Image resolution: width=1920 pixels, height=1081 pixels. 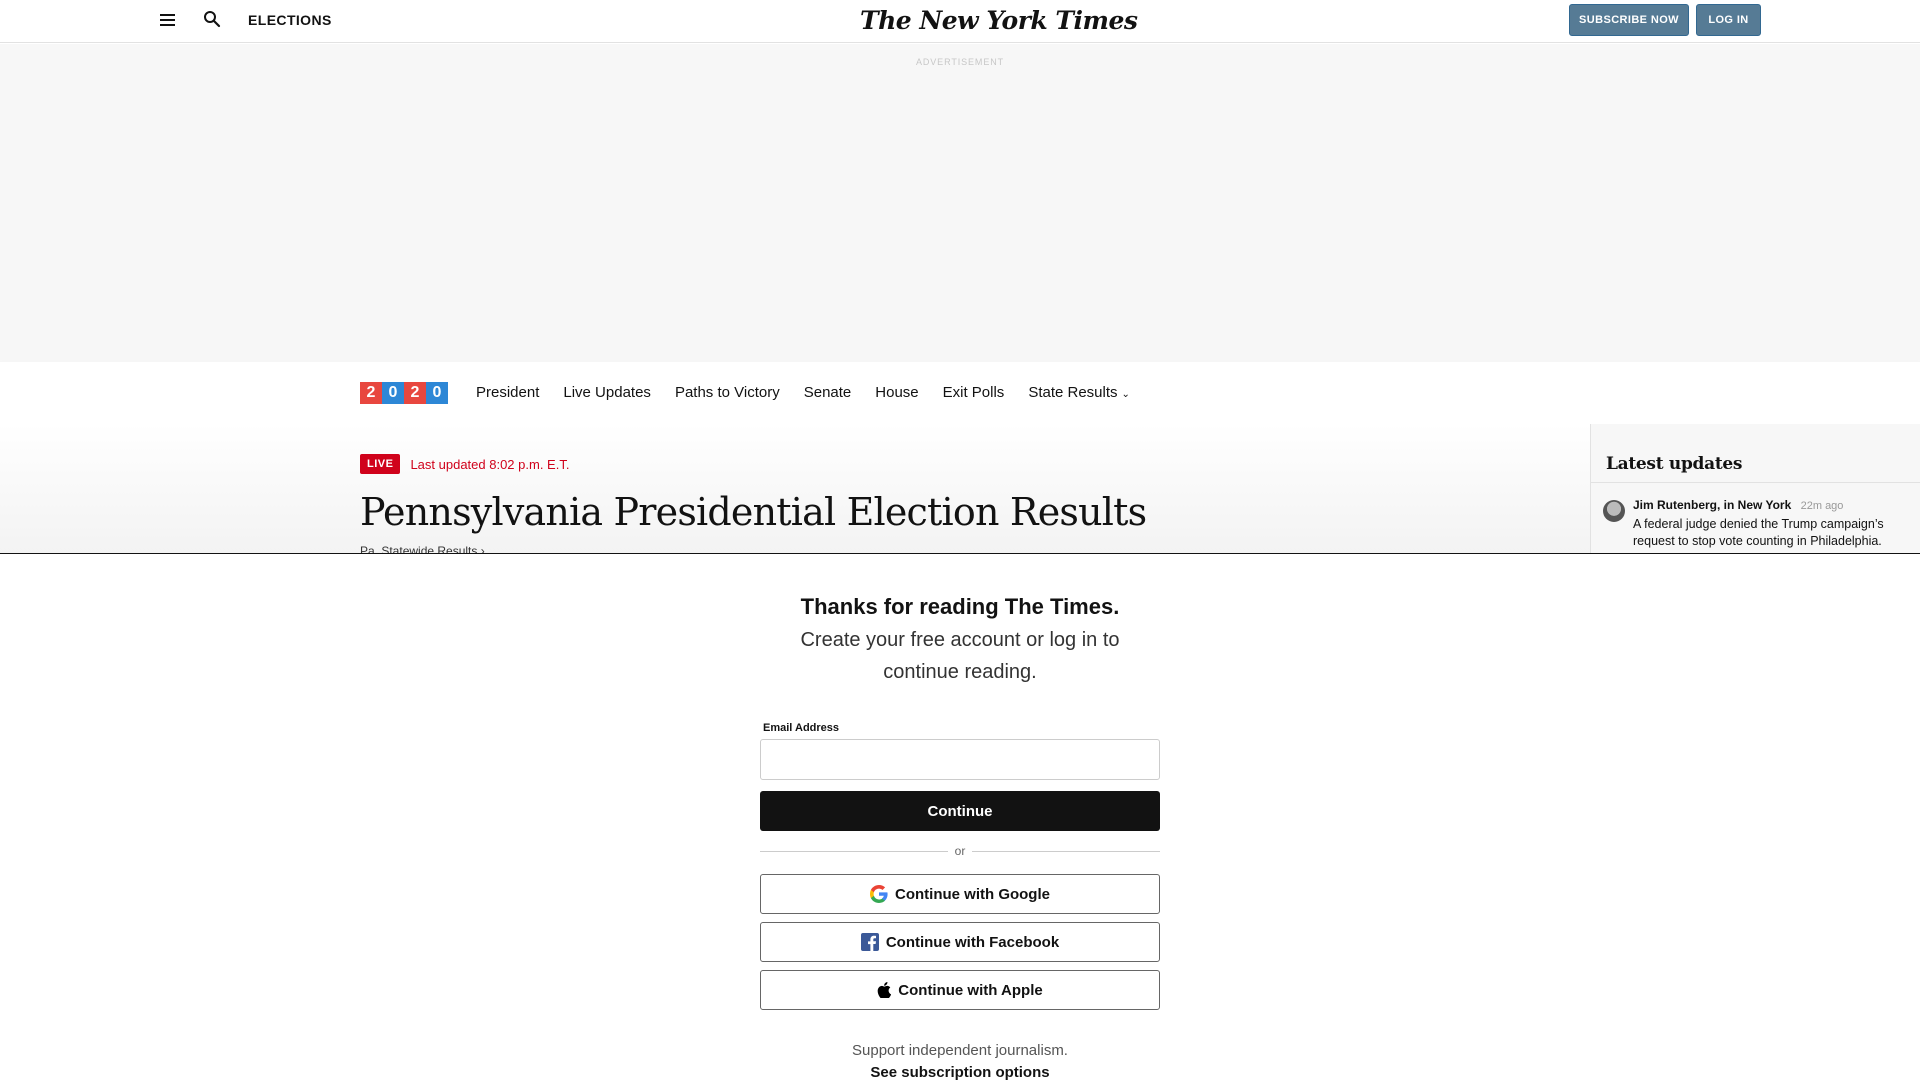 What do you see at coordinates (290, 20) in the screenshot?
I see `section-link-elections: ELECTIONS` at bounding box center [290, 20].